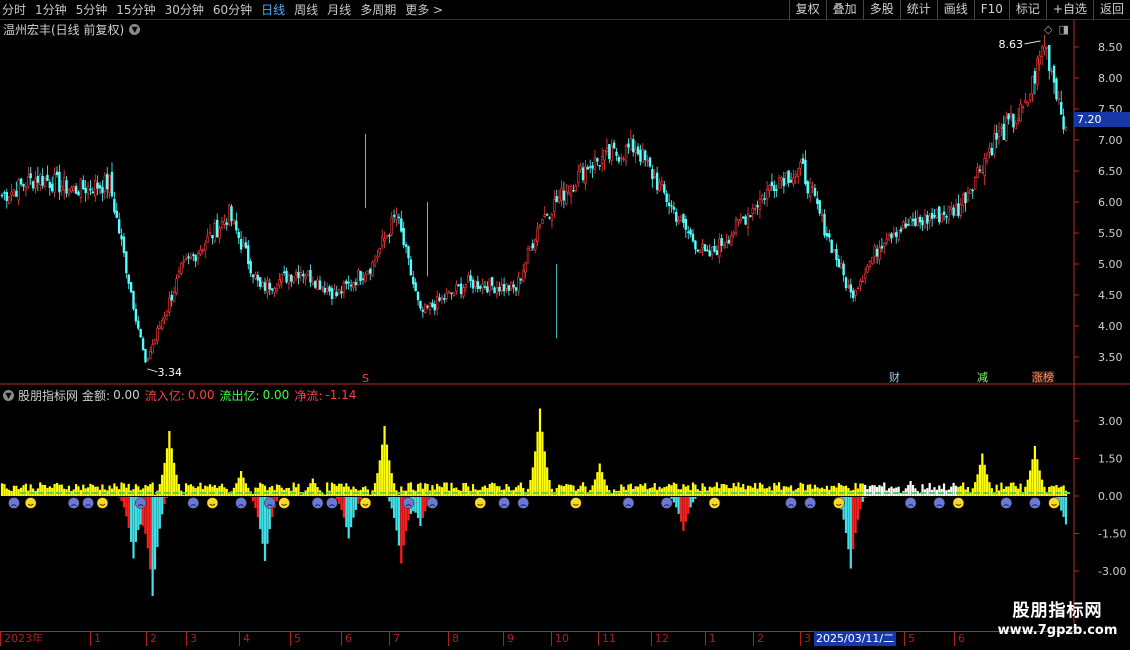 The image size is (1130, 650). What do you see at coordinates (102, 503) in the screenshot?
I see `happy-face-icon` at bounding box center [102, 503].